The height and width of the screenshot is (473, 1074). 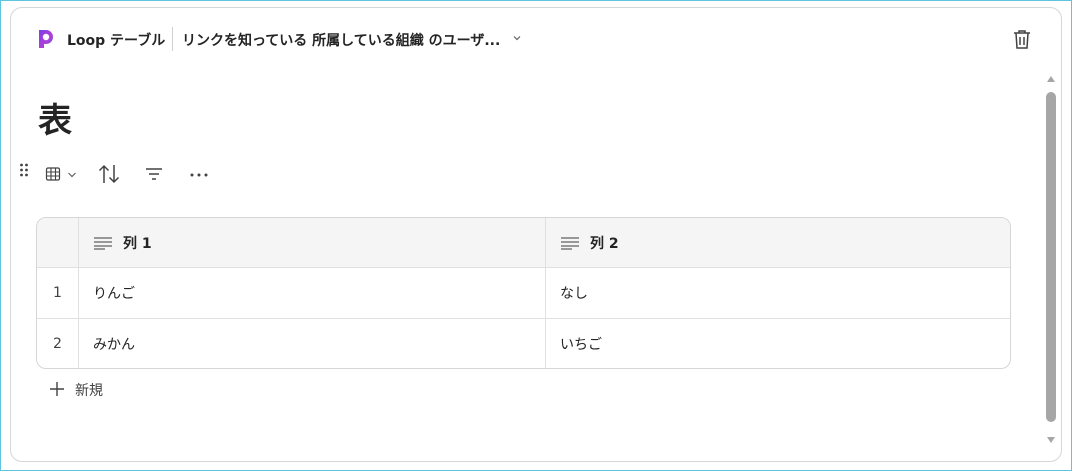 What do you see at coordinates (778, 242) in the screenshot?
I see `column-header-2: 列 2` at bounding box center [778, 242].